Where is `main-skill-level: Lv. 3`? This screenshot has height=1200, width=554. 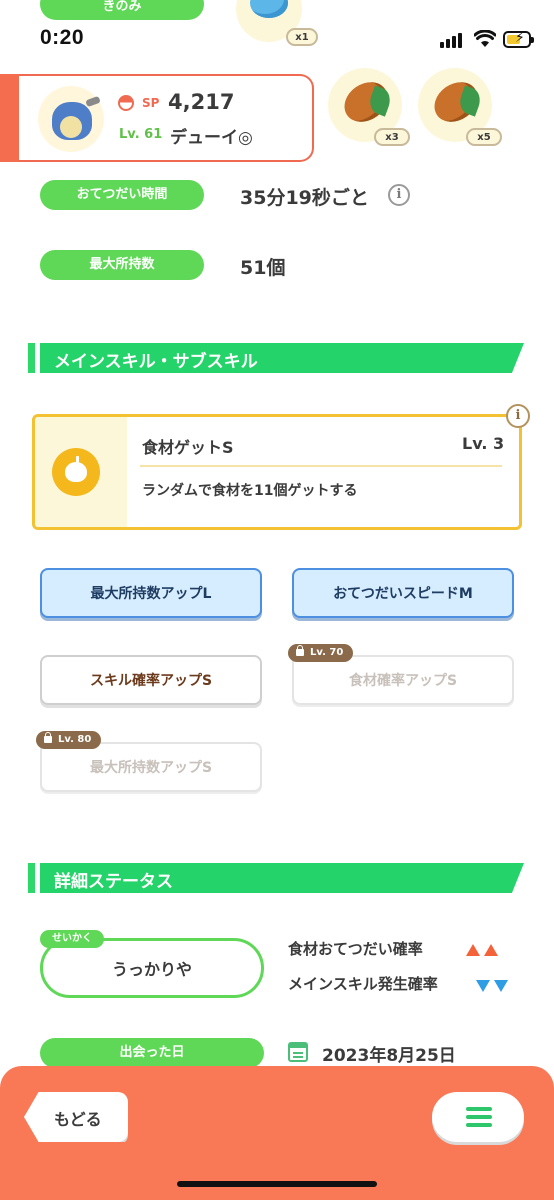
main-skill-level: Lv. 3 is located at coordinates (483, 443).